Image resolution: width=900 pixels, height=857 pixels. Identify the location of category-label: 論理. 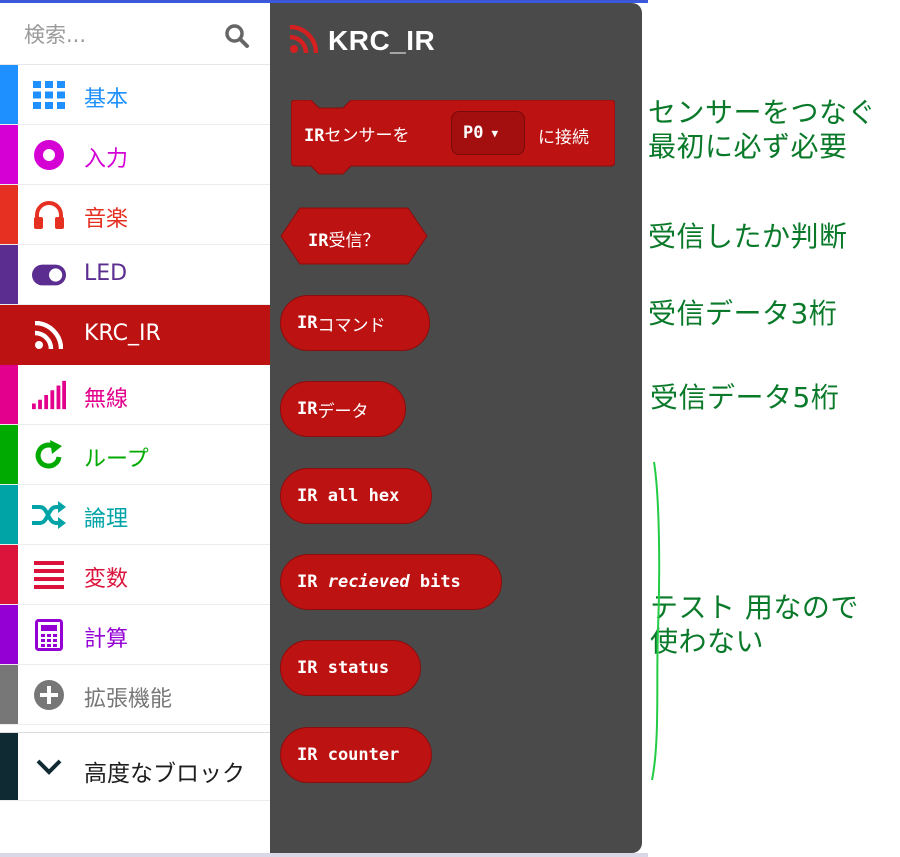
(106, 519).